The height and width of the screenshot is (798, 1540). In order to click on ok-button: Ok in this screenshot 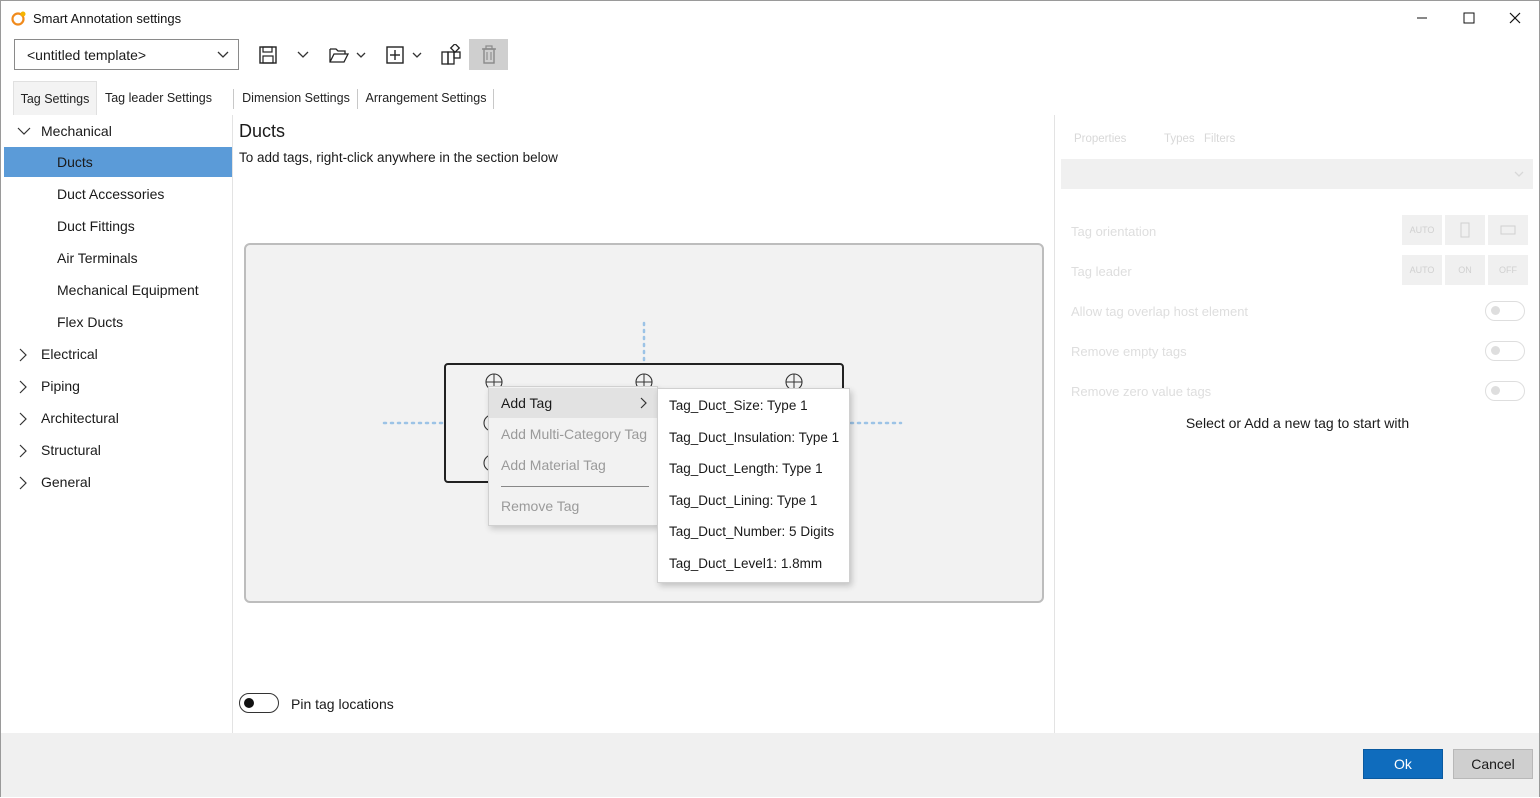, I will do `click(1403, 764)`.